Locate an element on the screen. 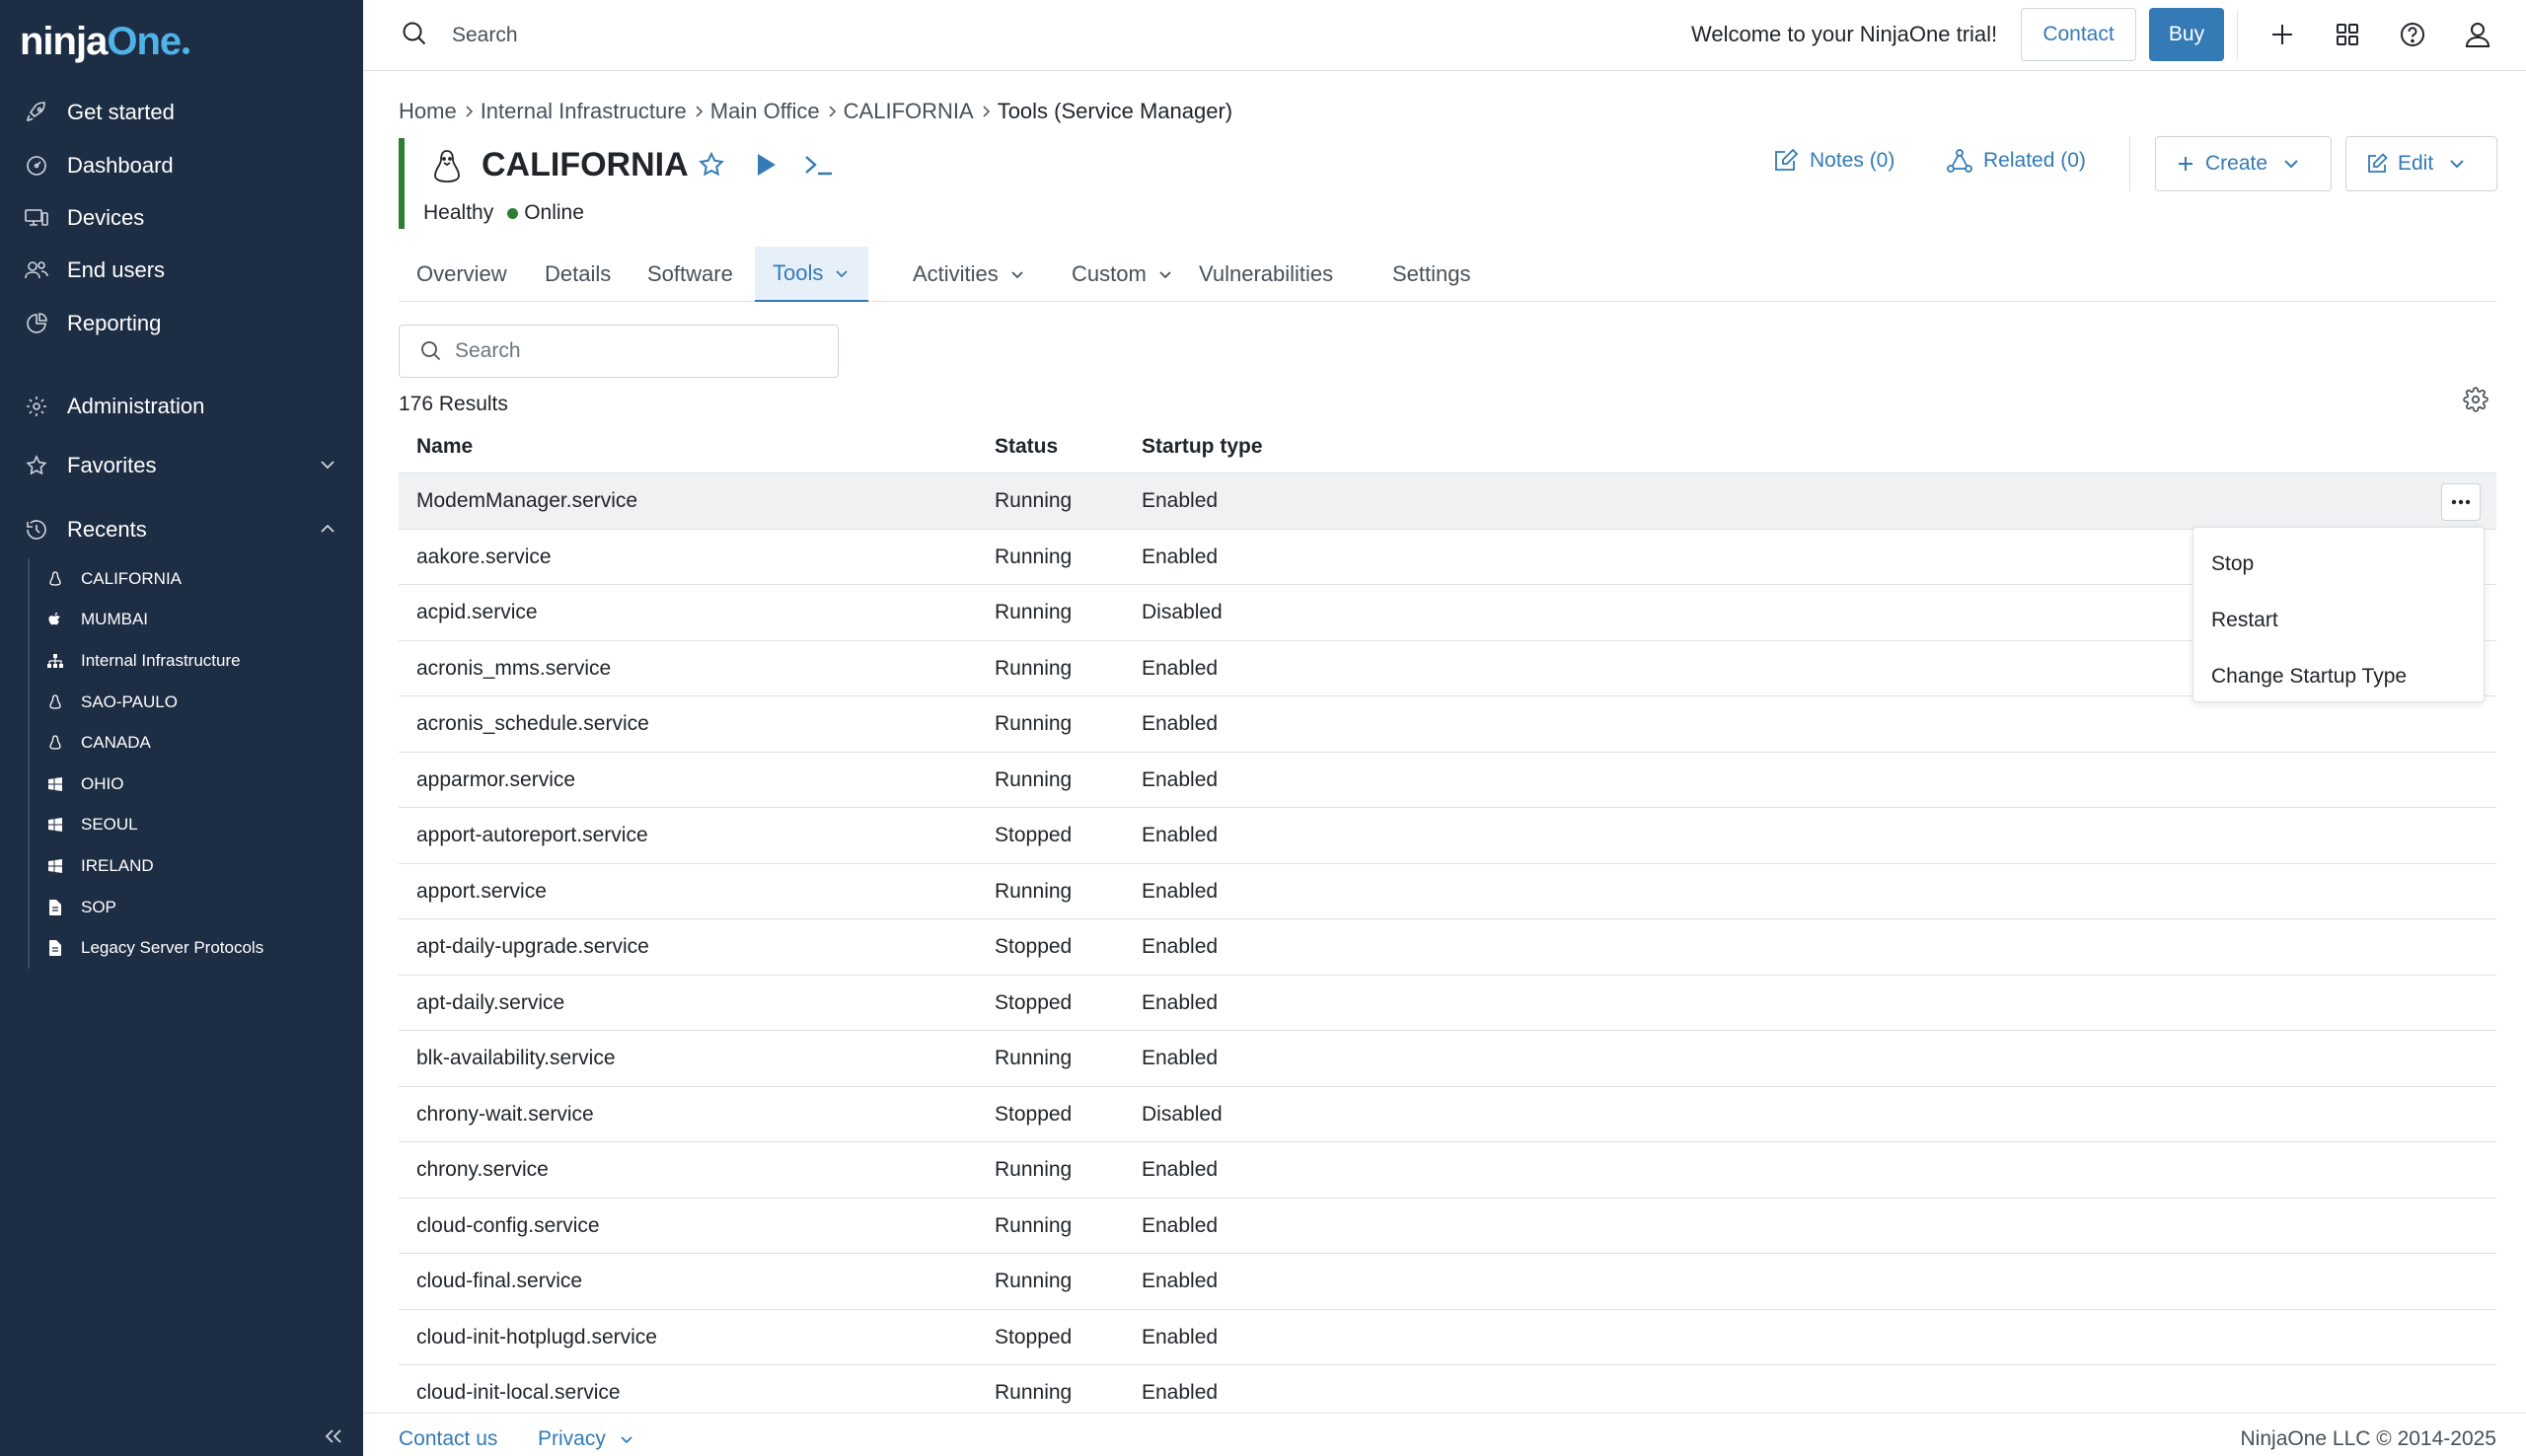  tab-activities: Activities is located at coordinates (969, 274).